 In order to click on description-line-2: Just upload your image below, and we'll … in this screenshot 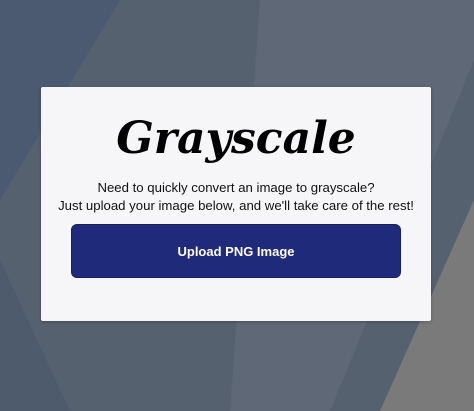, I will do `click(236, 205)`.